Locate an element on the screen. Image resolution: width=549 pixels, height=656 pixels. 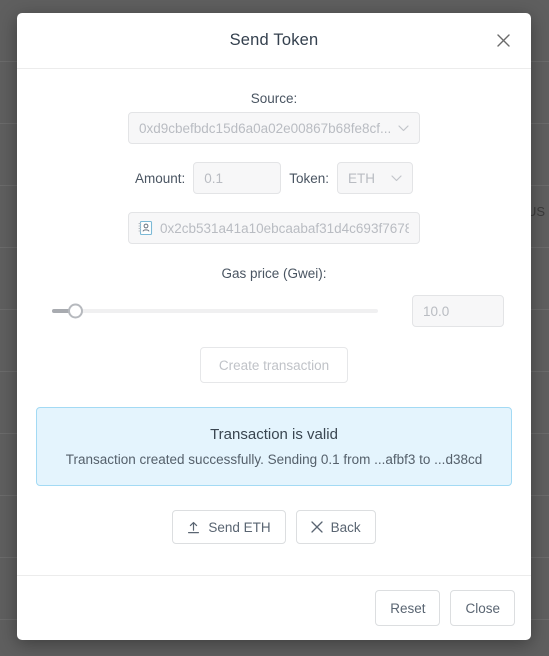
back-button: Back is located at coordinates (335, 527).